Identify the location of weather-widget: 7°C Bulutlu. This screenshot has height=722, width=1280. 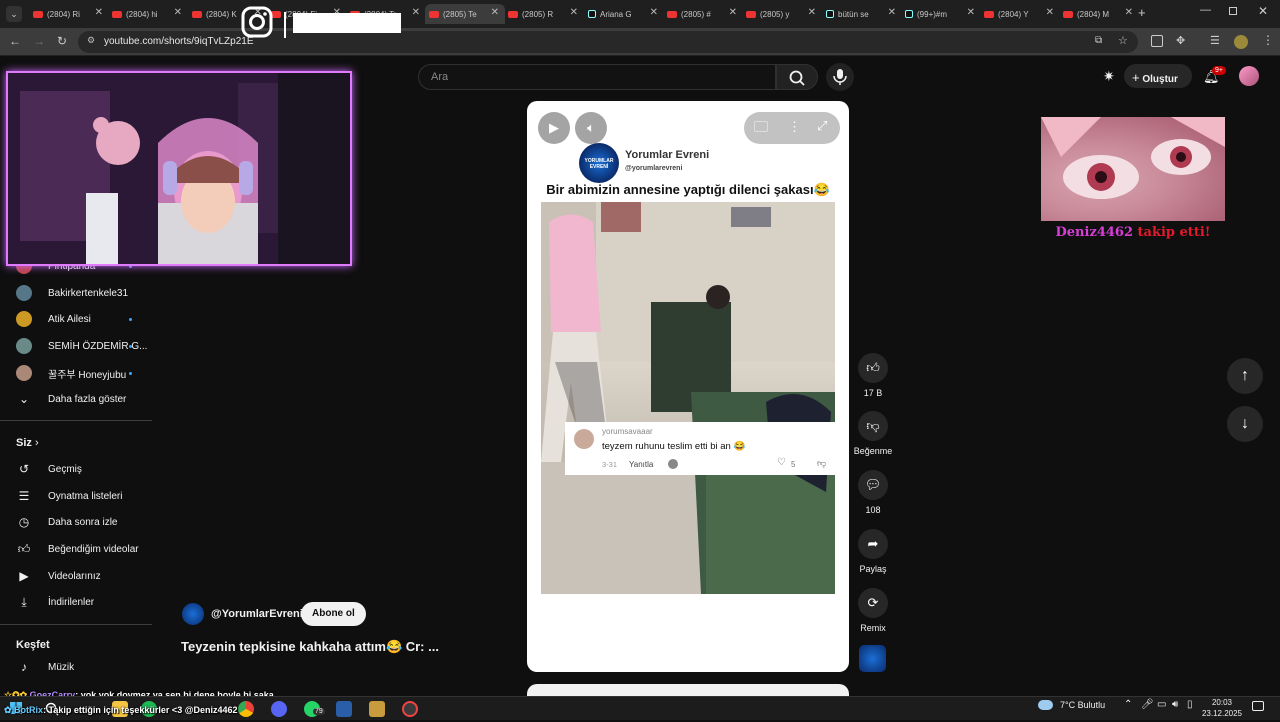
(1072, 705).